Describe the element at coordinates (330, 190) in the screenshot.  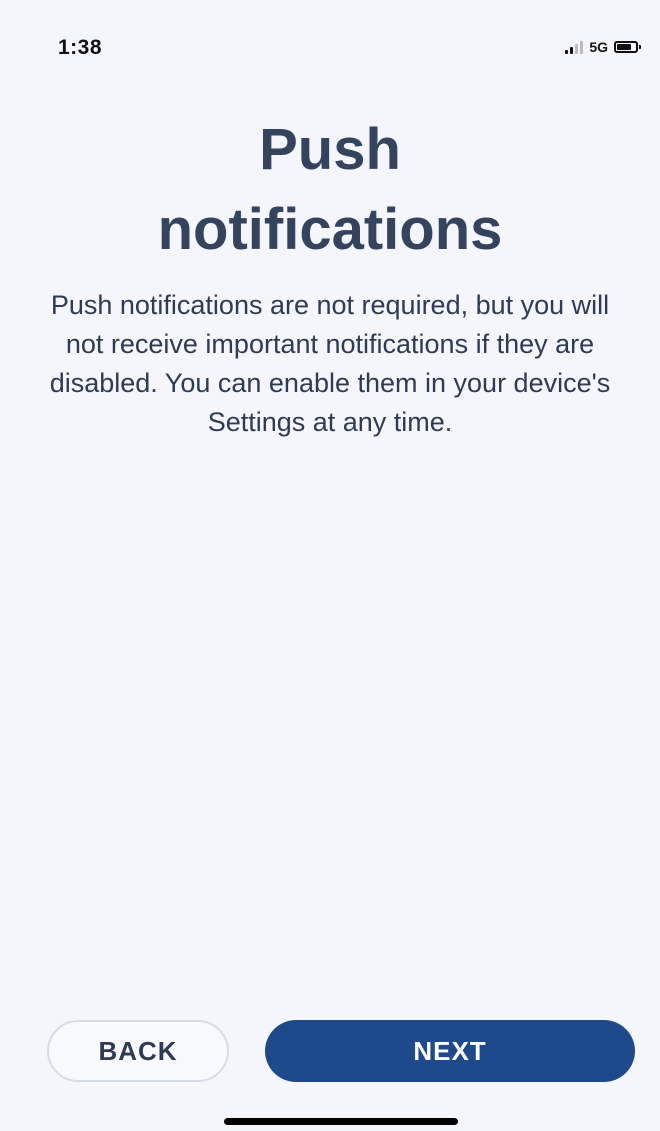
I see `page-title: Push notifications` at that location.